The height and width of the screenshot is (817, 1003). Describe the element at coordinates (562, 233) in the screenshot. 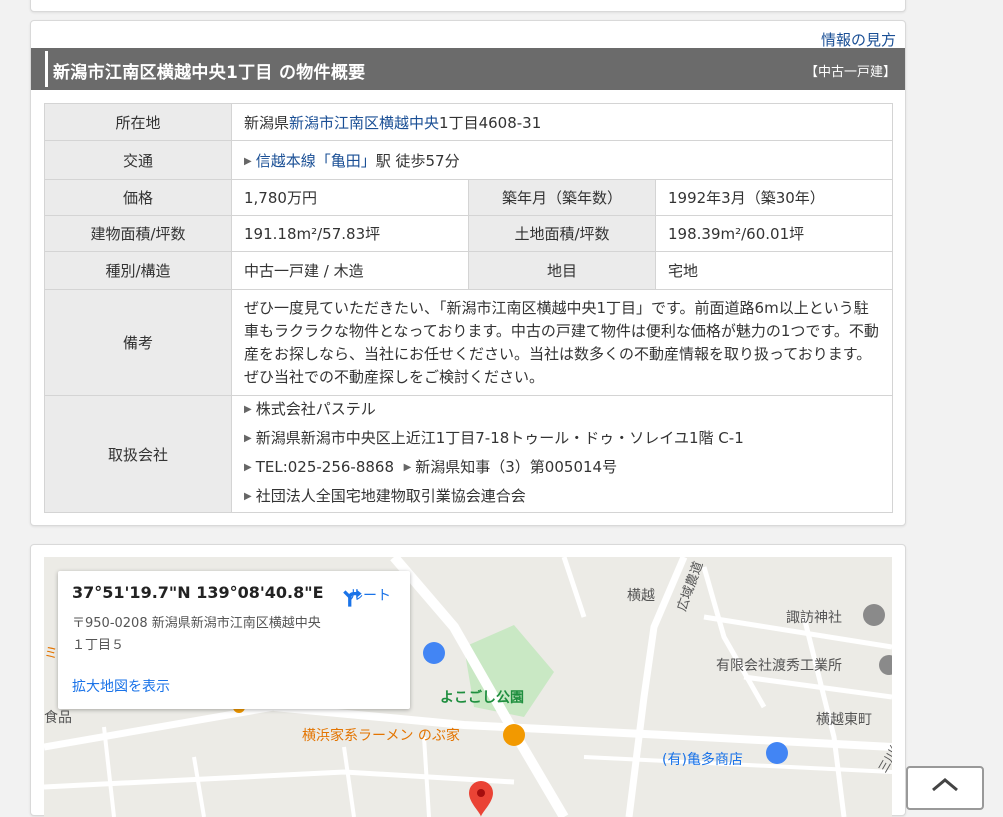

I see `land-area-label: 土地面積/坪数` at that location.